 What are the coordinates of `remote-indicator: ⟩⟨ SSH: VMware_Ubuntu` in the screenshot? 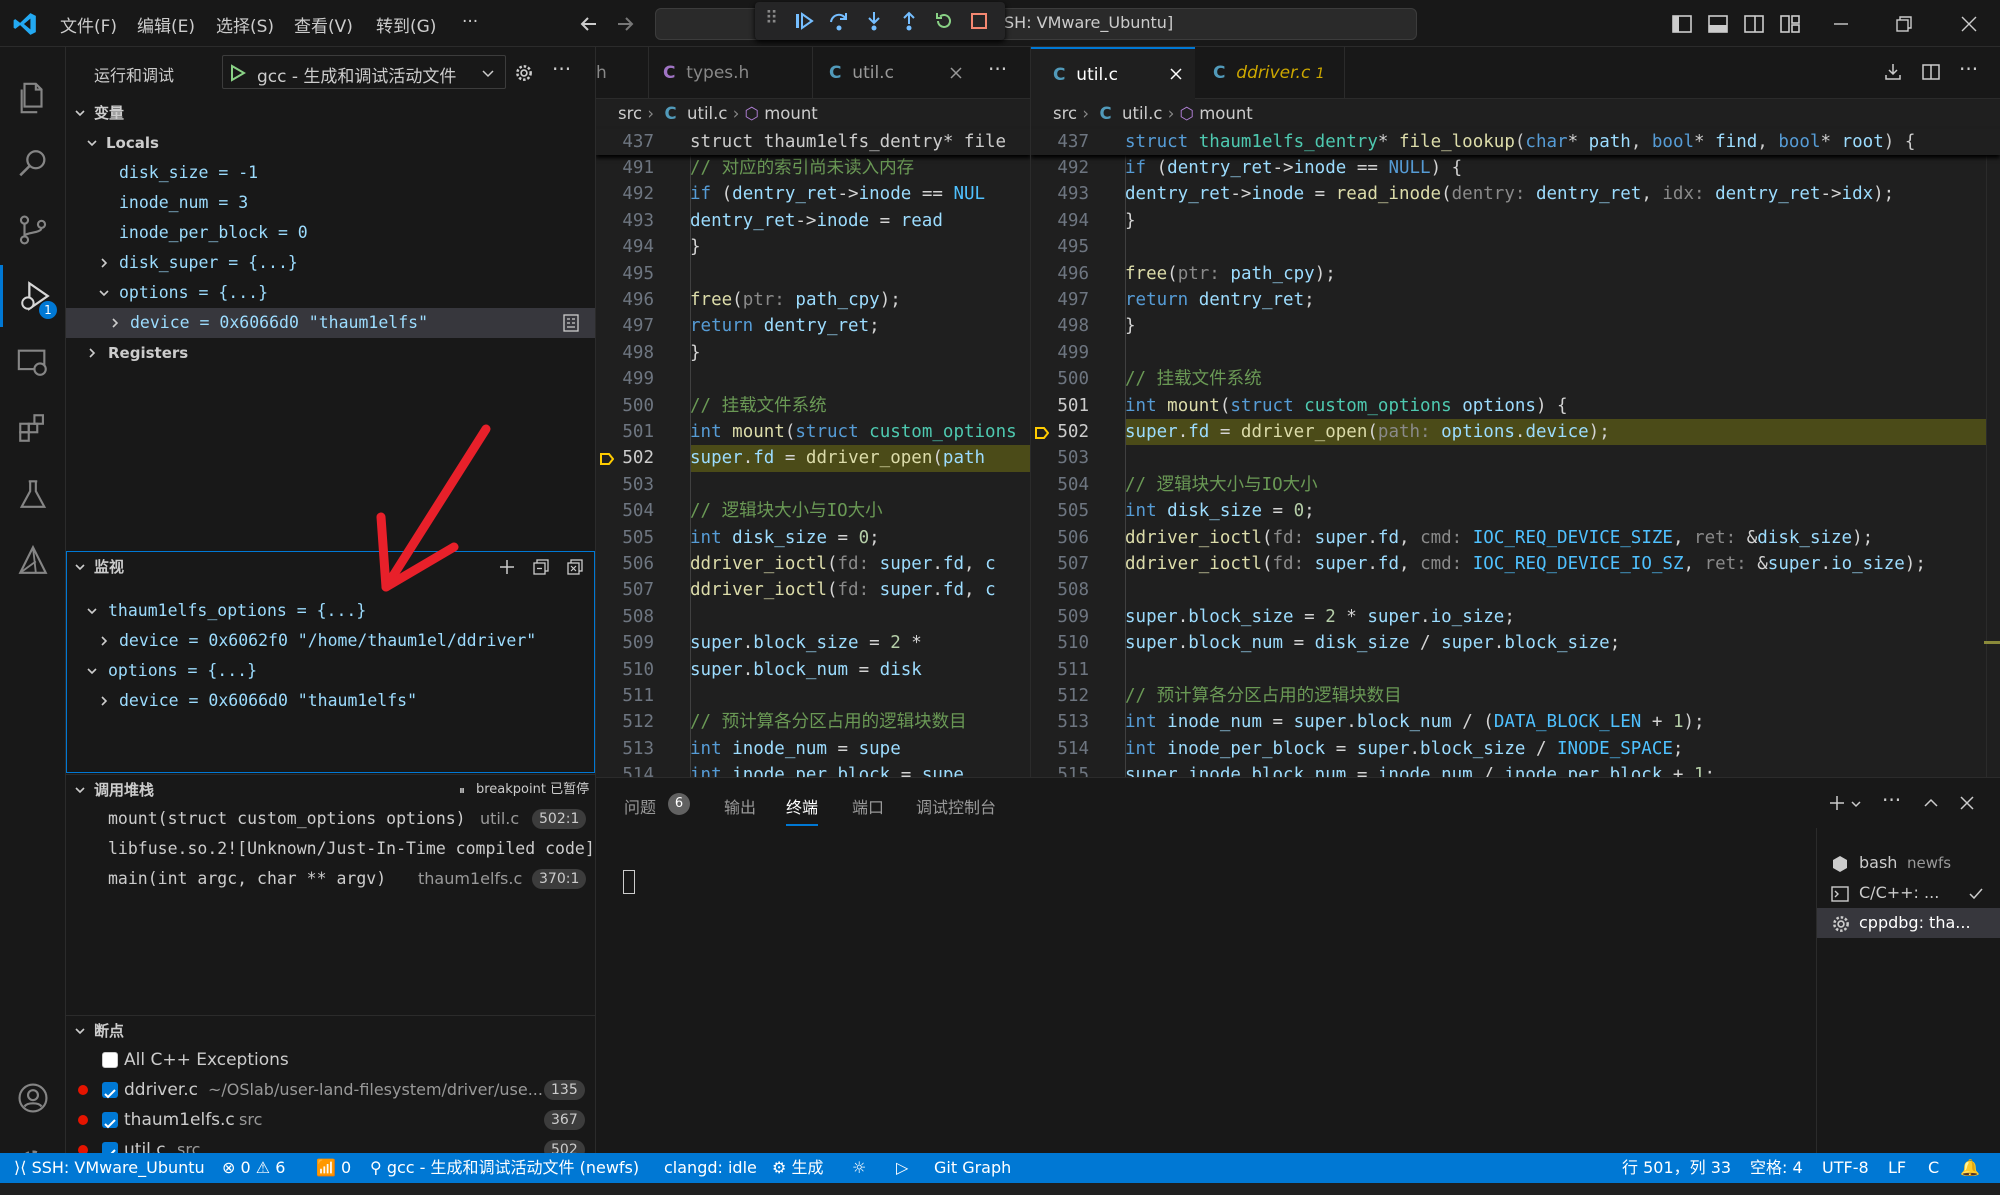 It's located at (109, 1168).